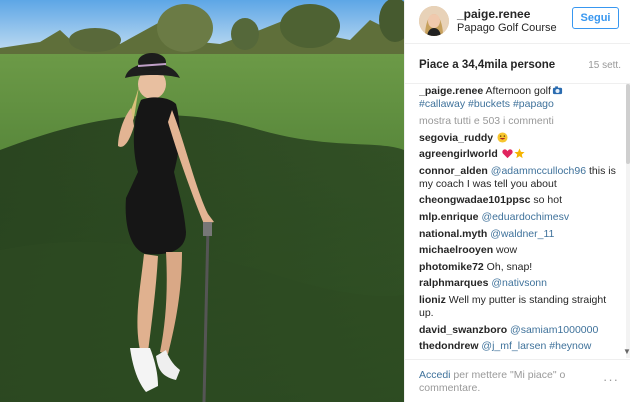 The height and width of the screenshot is (402, 630). I want to click on post-header: _paige.renee Papago Golf Course Segui, so click(517, 22).